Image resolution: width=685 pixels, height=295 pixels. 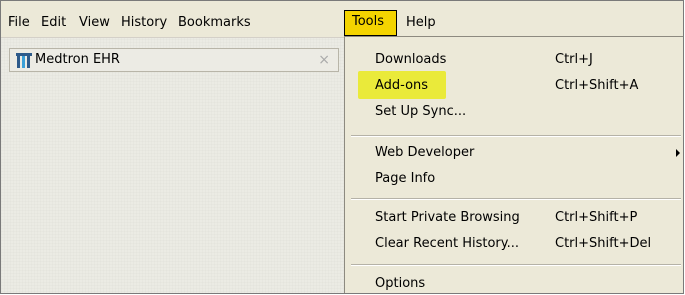 I want to click on menu-edit: Edit, so click(x=53, y=23).